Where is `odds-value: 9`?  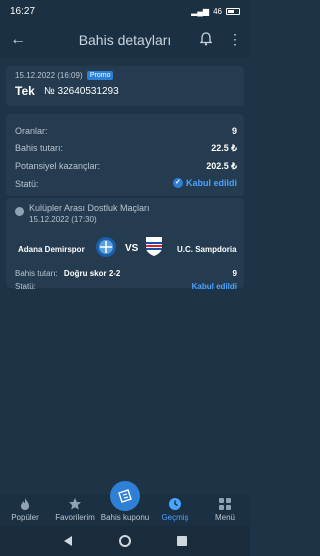
odds-value: 9 is located at coordinates (234, 131).